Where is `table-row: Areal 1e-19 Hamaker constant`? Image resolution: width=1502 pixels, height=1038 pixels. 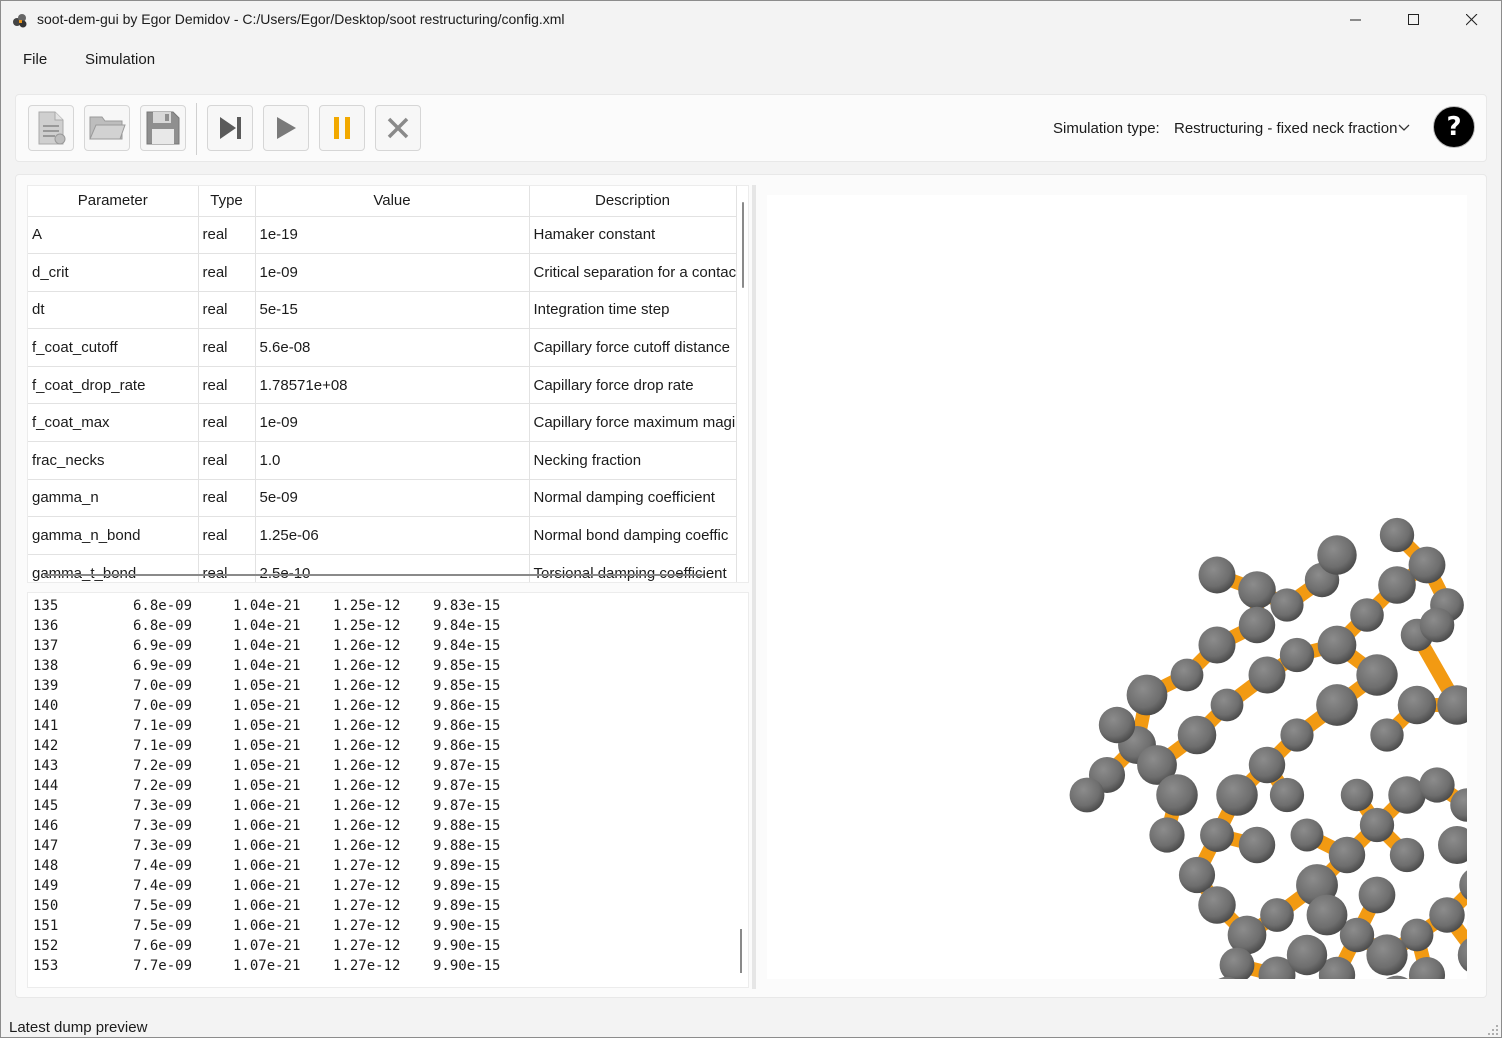
table-row: Areal 1e-19 Hamaker constant is located at coordinates (382, 235).